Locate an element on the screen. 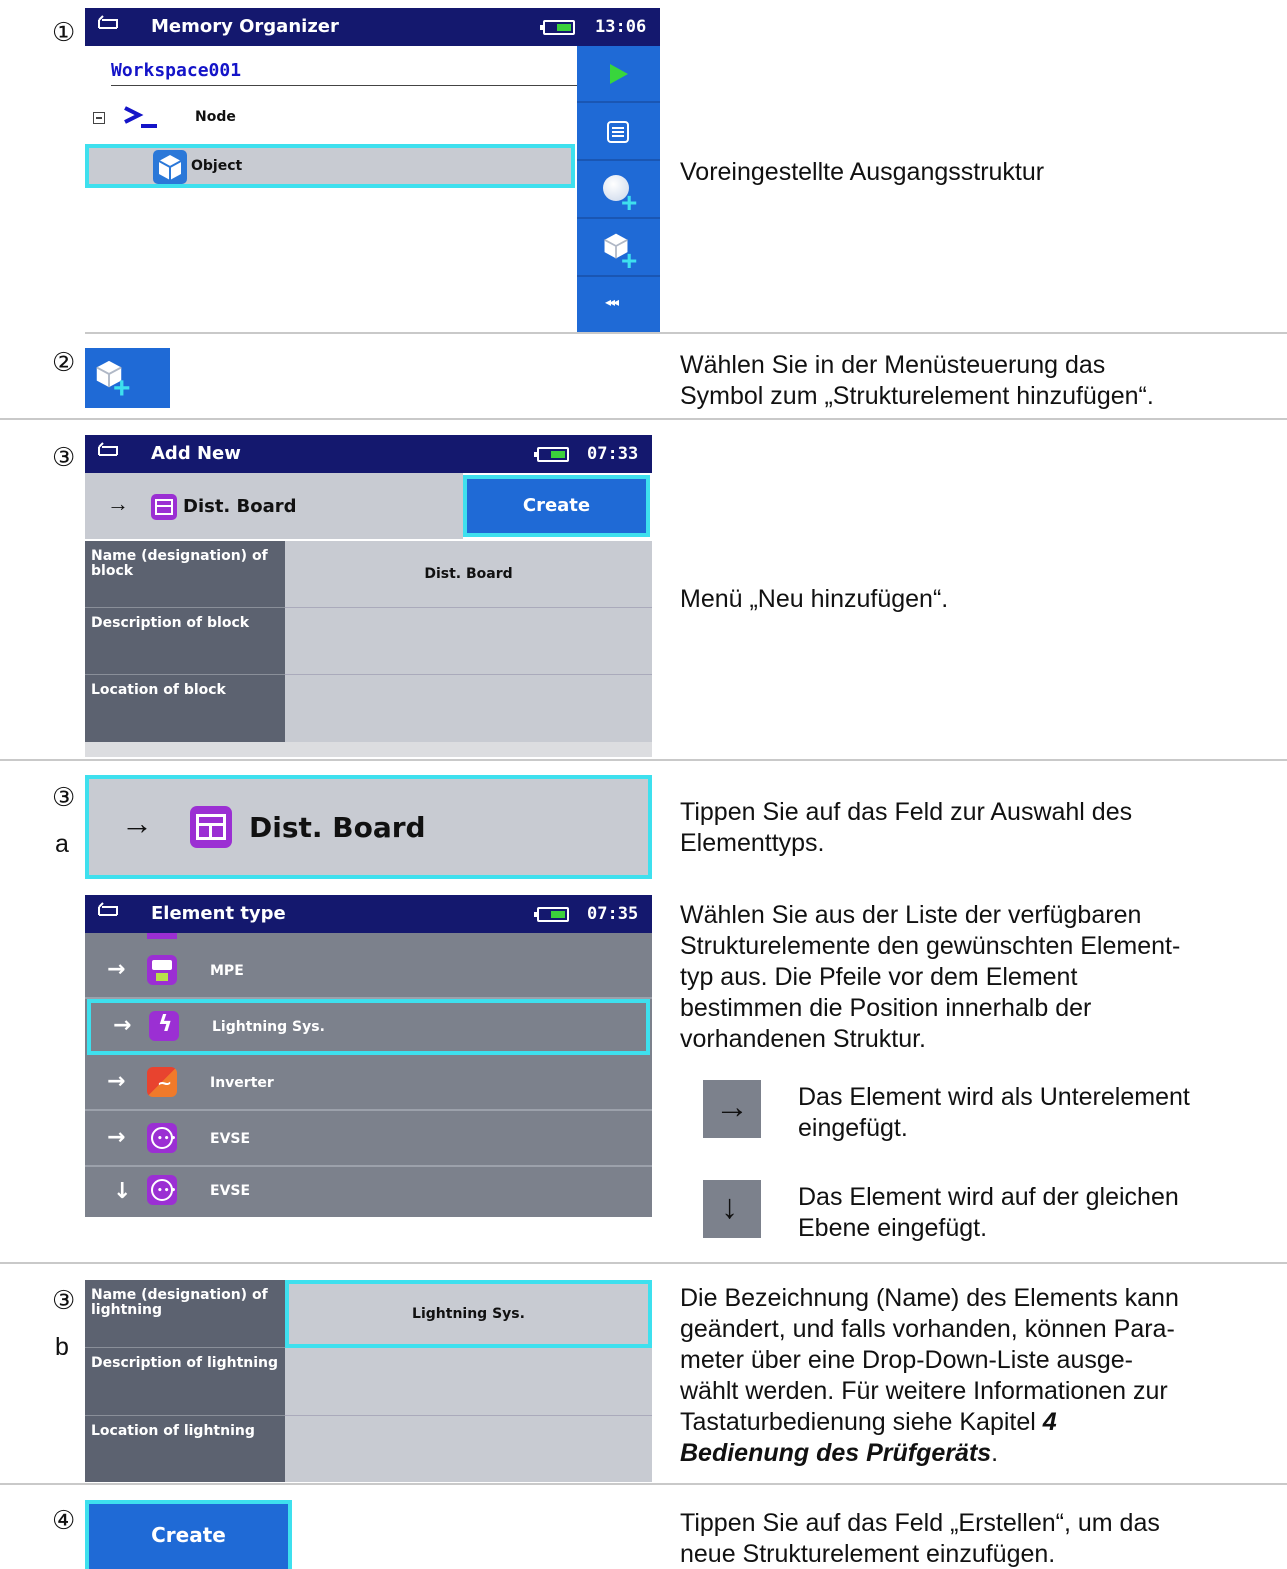  field-label-description: Description of lightning is located at coordinates (185, 1382).